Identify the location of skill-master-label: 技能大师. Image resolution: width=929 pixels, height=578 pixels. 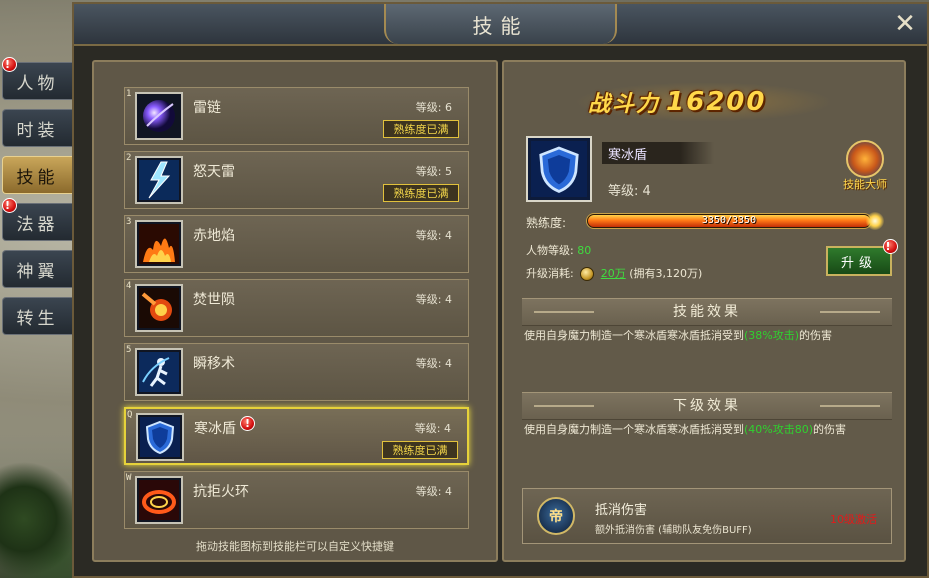
(865, 184).